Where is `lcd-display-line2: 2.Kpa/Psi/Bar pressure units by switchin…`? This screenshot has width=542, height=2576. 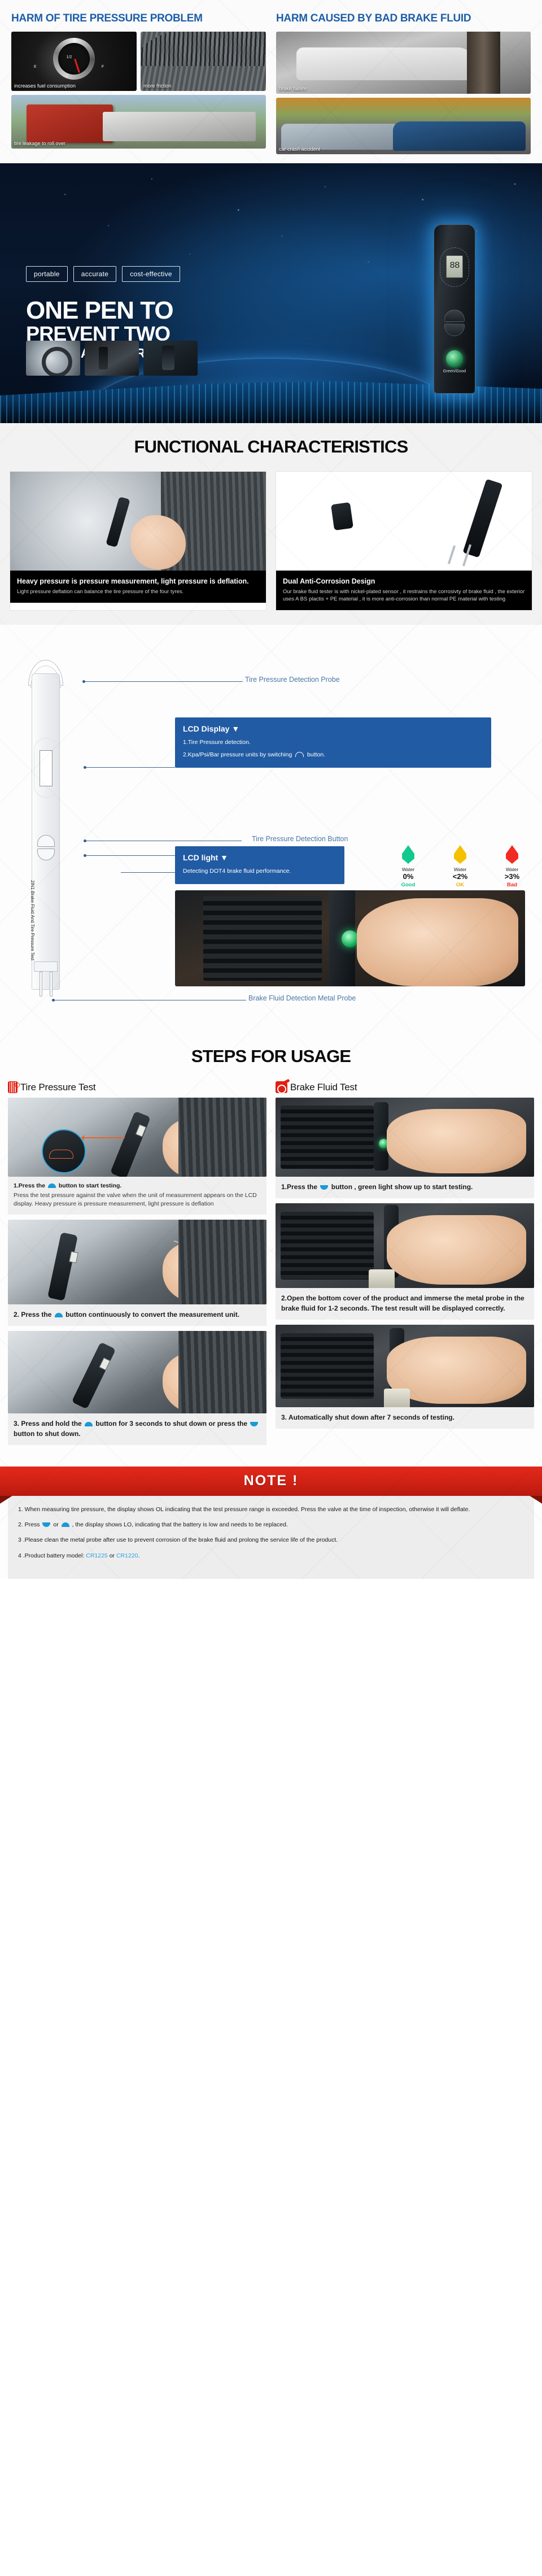 lcd-display-line2: 2.Kpa/Psi/Bar pressure units by switchin… is located at coordinates (254, 754).